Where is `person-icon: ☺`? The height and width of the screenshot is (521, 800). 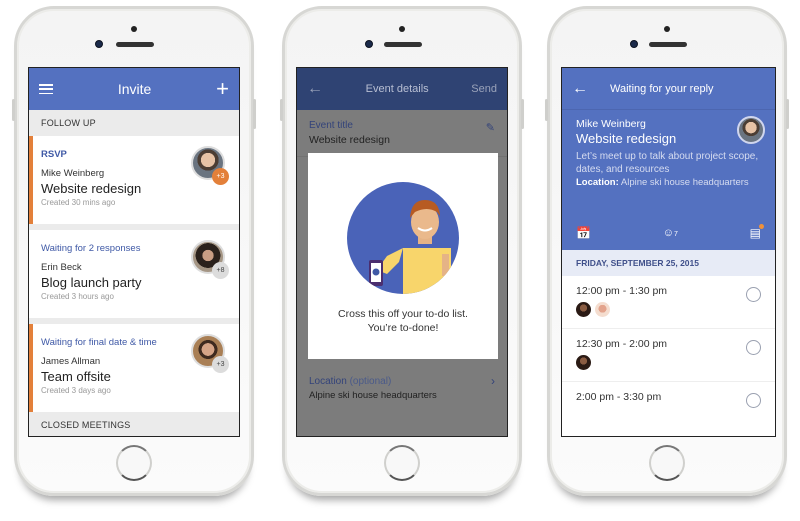 person-icon: ☺ is located at coordinates (668, 233).